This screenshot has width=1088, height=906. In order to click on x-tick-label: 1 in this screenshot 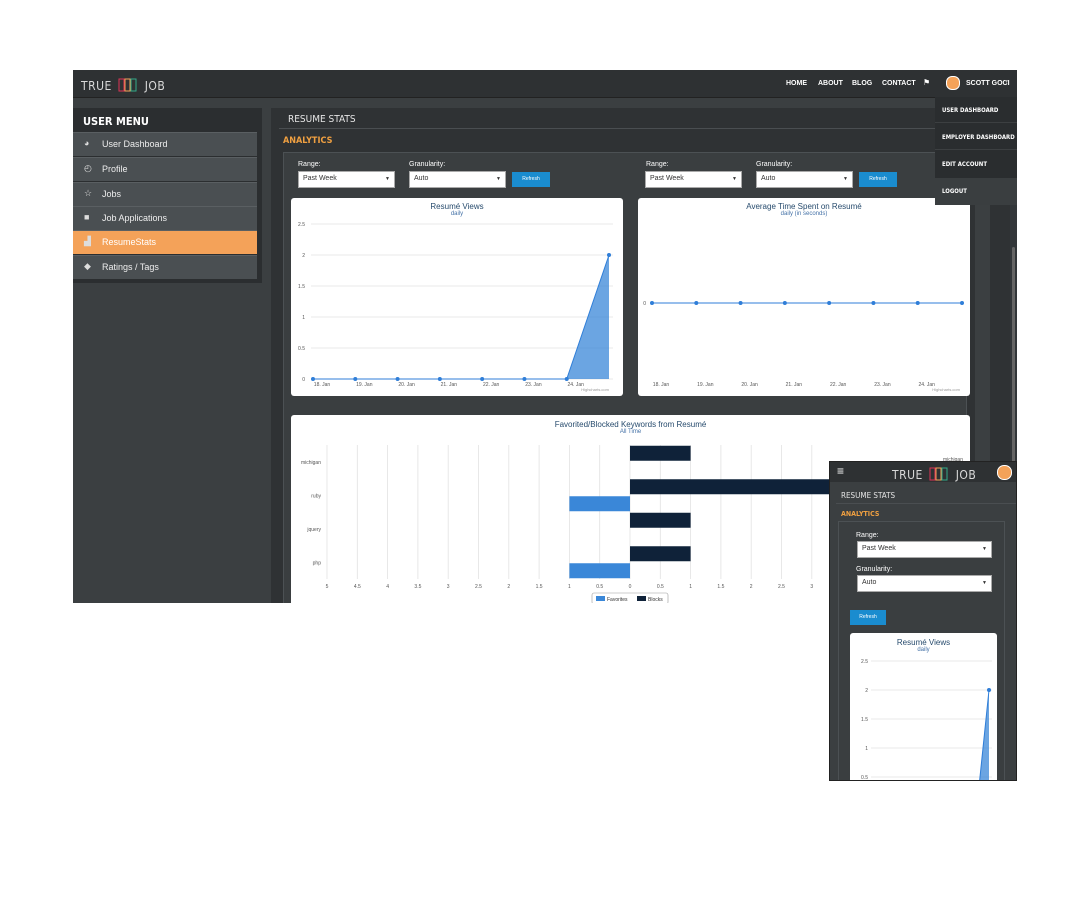, I will do `click(690, 587)`.